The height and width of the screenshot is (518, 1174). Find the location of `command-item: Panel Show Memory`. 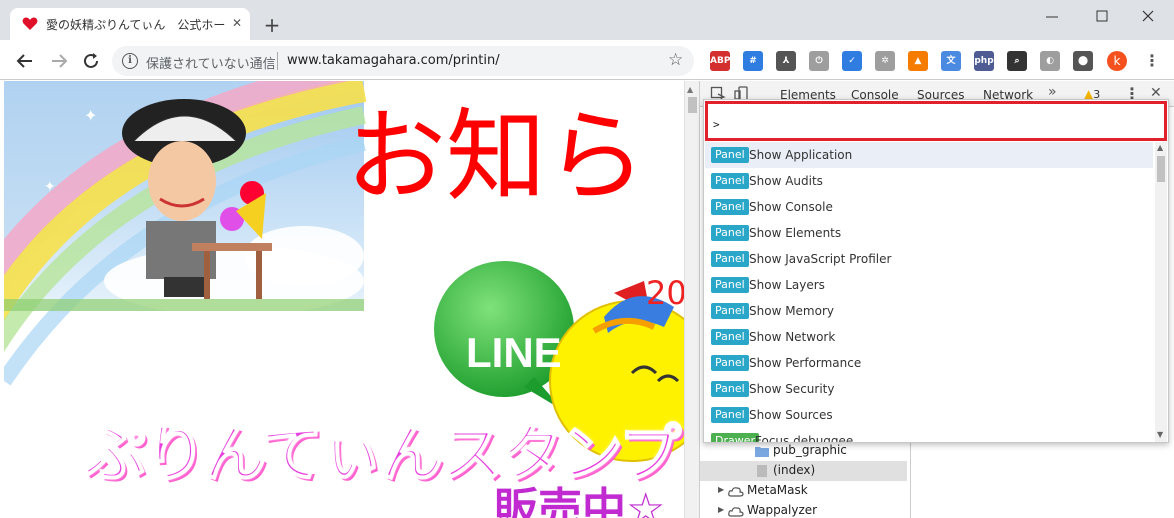

command-item: Panel Show Memory is located at coordinates (929, 311).